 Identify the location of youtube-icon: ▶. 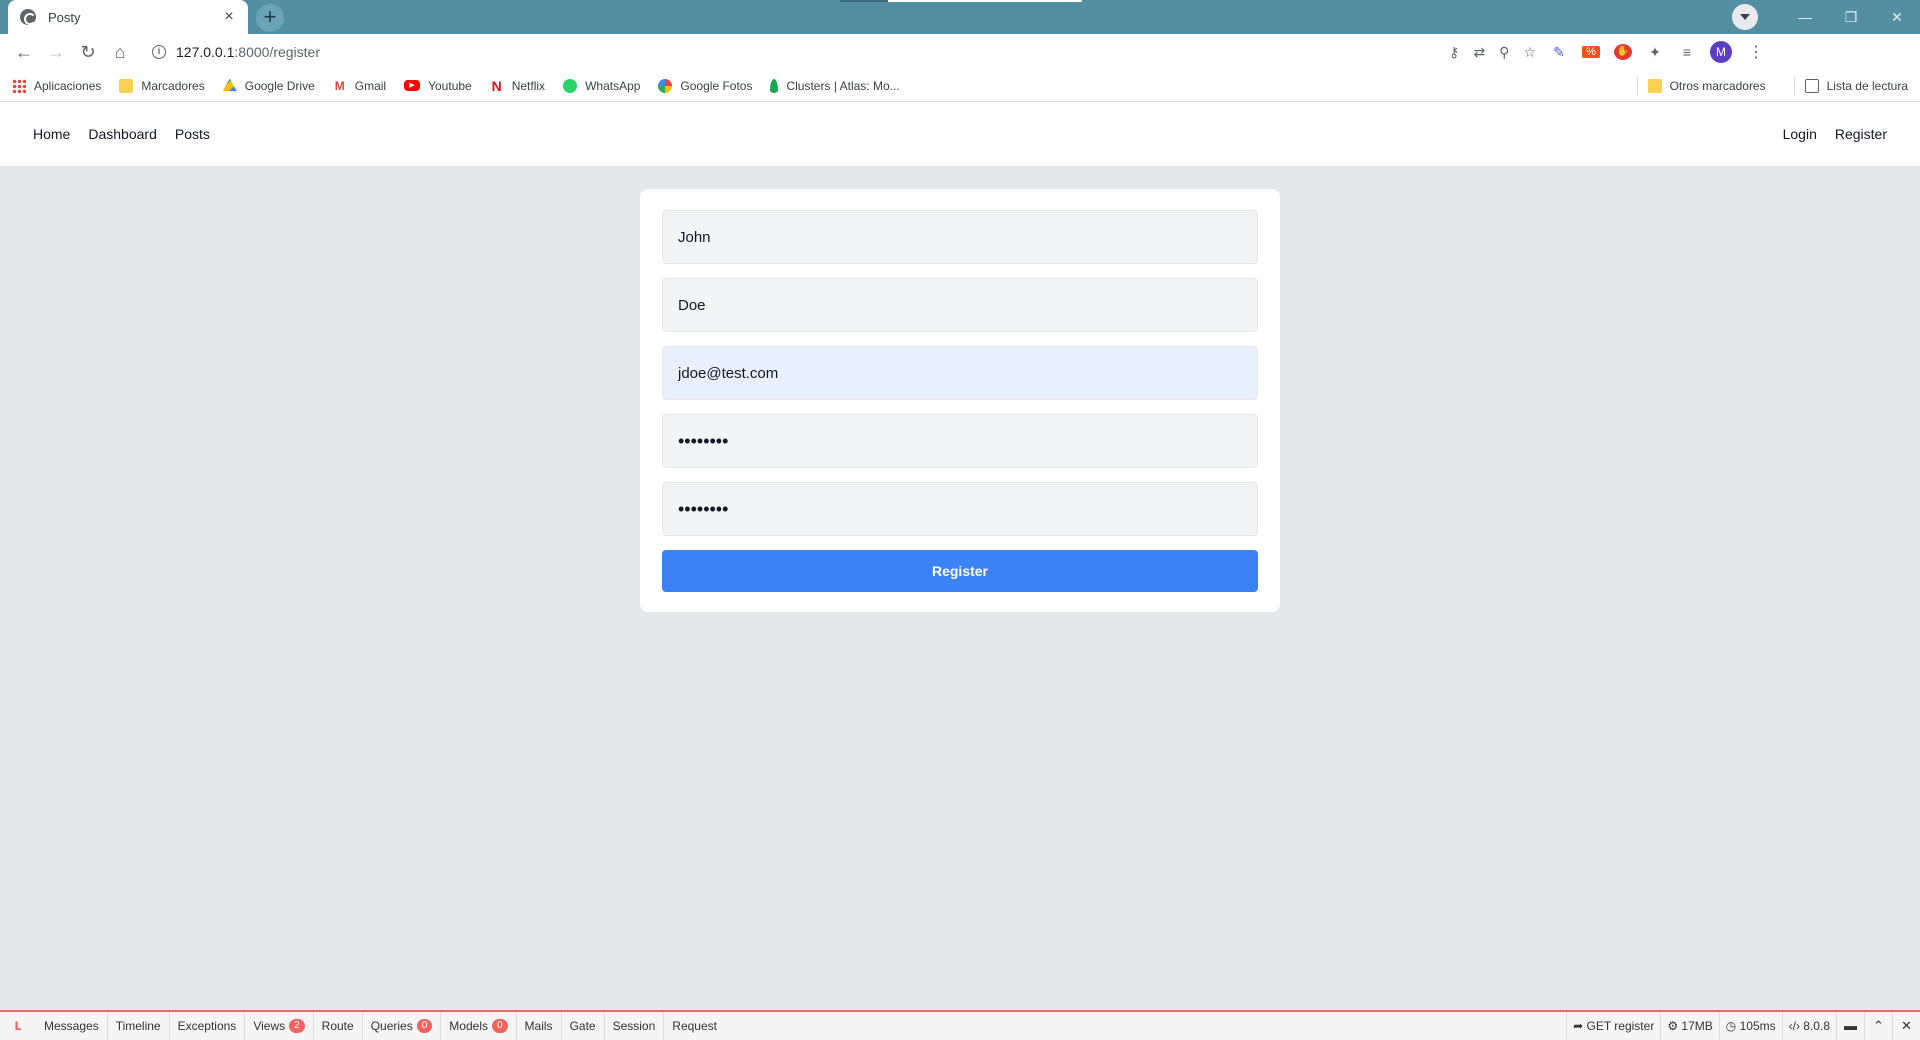
(412, 85).